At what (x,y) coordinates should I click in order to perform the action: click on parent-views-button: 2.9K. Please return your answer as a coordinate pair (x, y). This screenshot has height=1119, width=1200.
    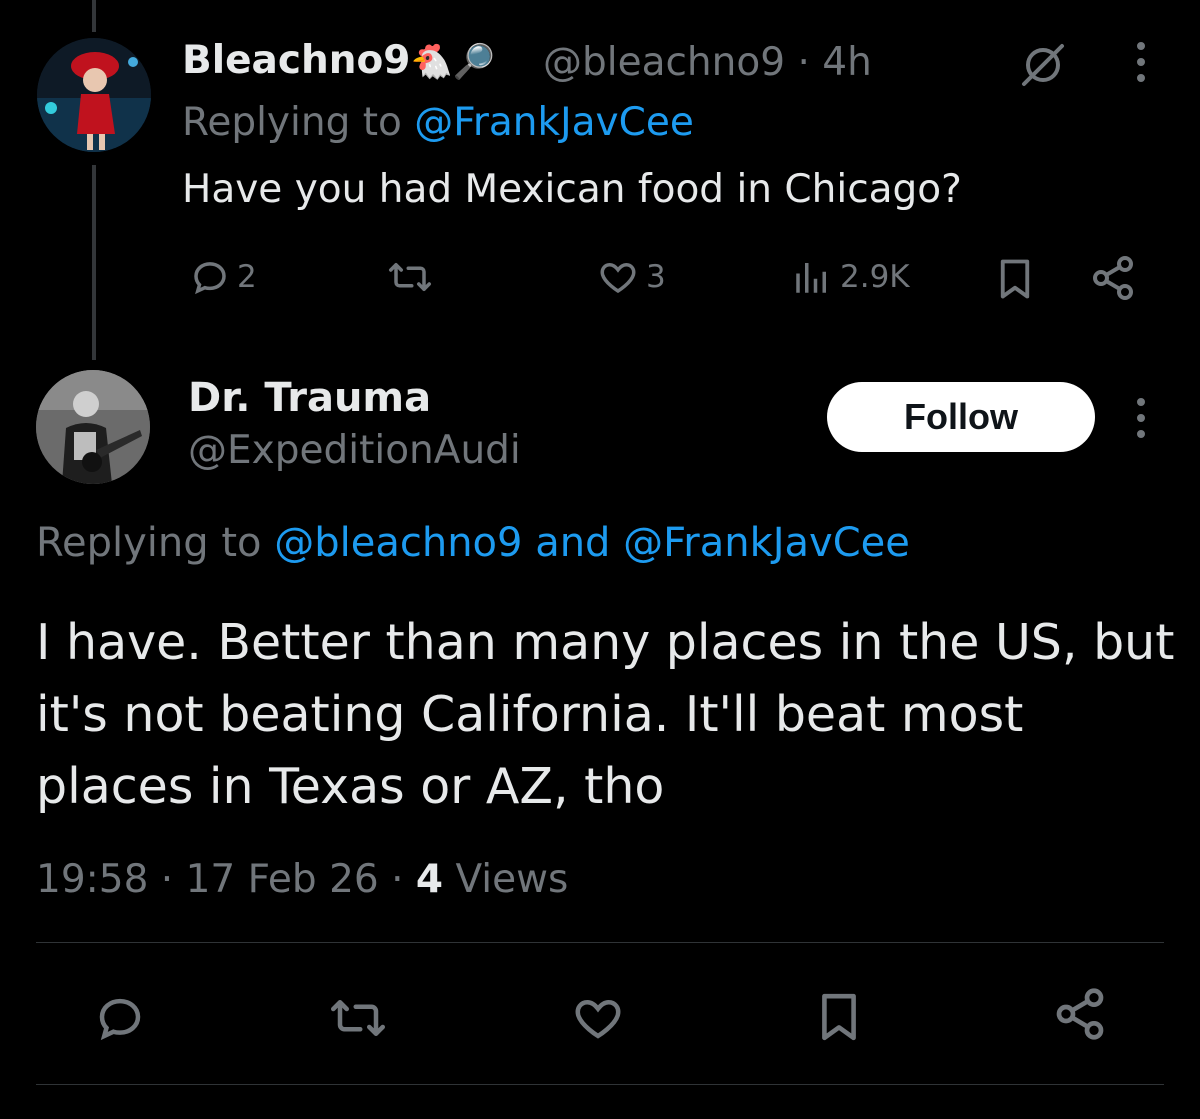
    Looking at the image, I should click on (850, 277).